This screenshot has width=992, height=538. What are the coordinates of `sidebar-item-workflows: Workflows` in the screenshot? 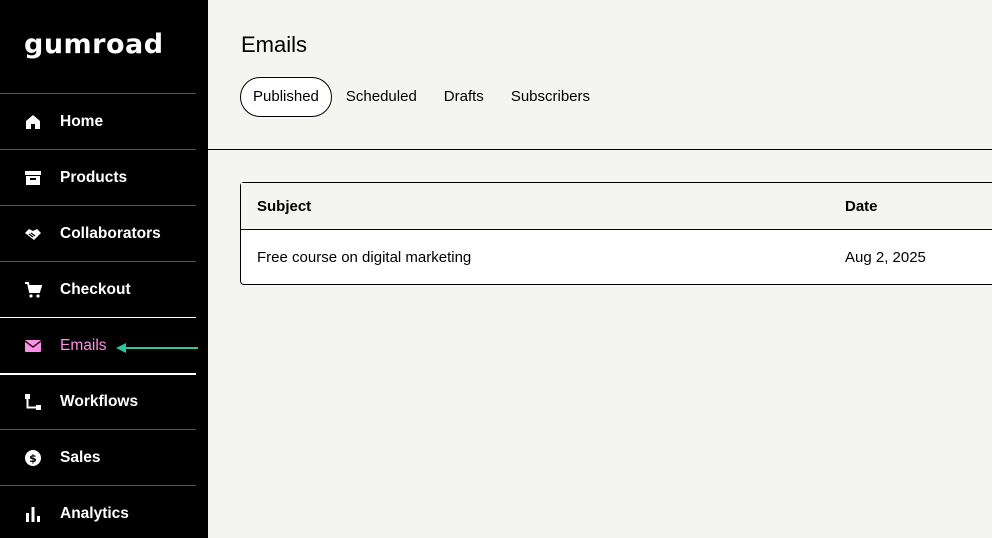 It's located at (98, 401).